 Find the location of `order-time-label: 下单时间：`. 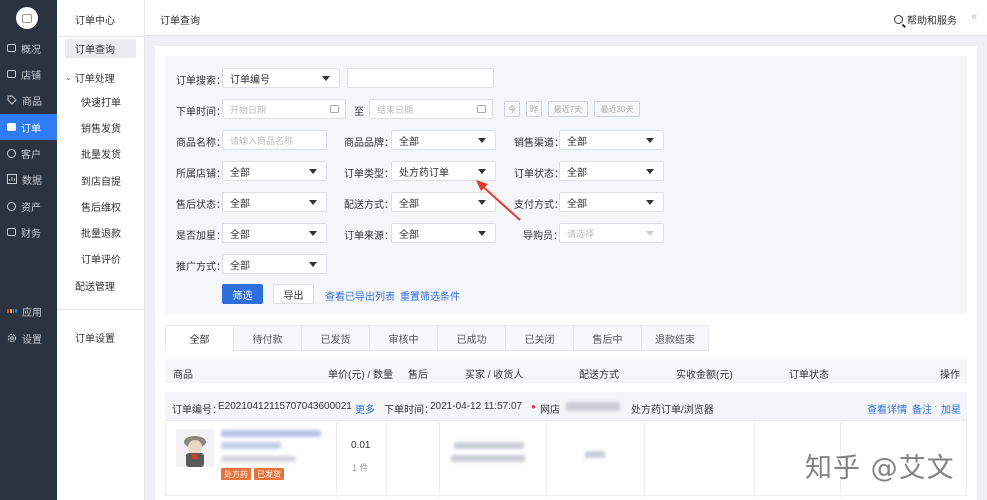

order-time-label: 下单时间： is located at coordinates (409, 410).